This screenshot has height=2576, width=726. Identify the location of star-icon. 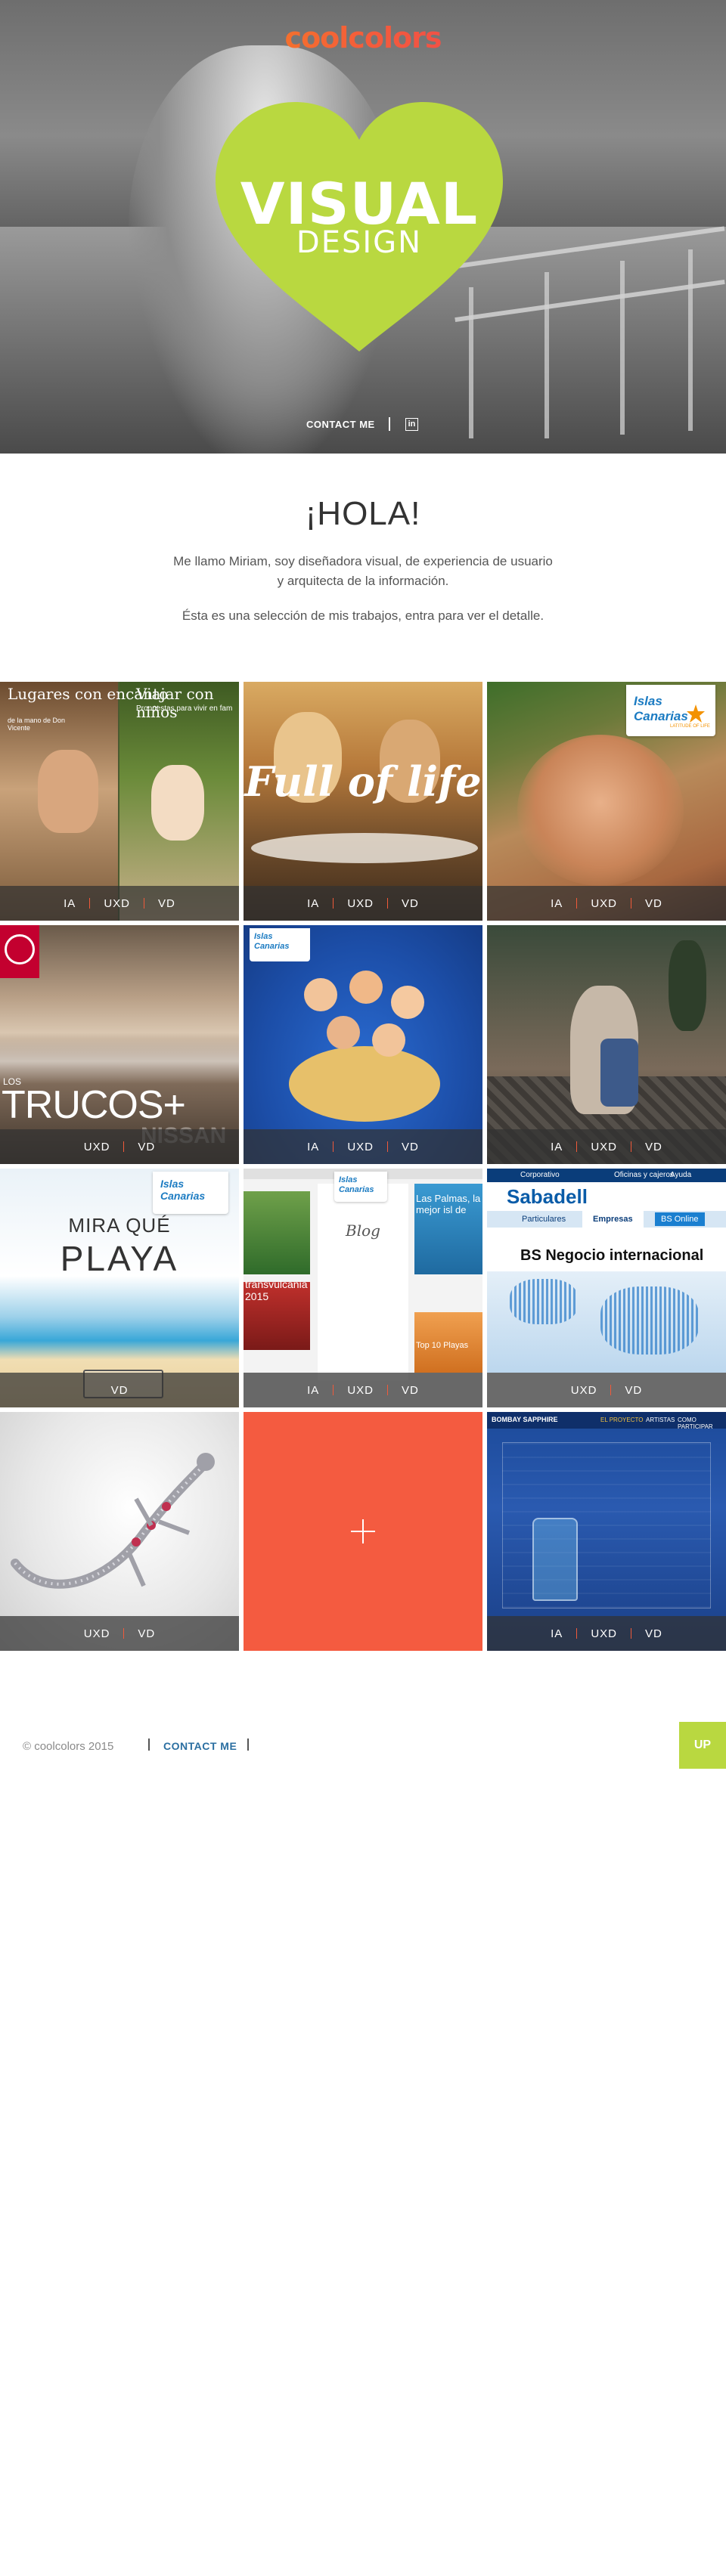
(696, 713).